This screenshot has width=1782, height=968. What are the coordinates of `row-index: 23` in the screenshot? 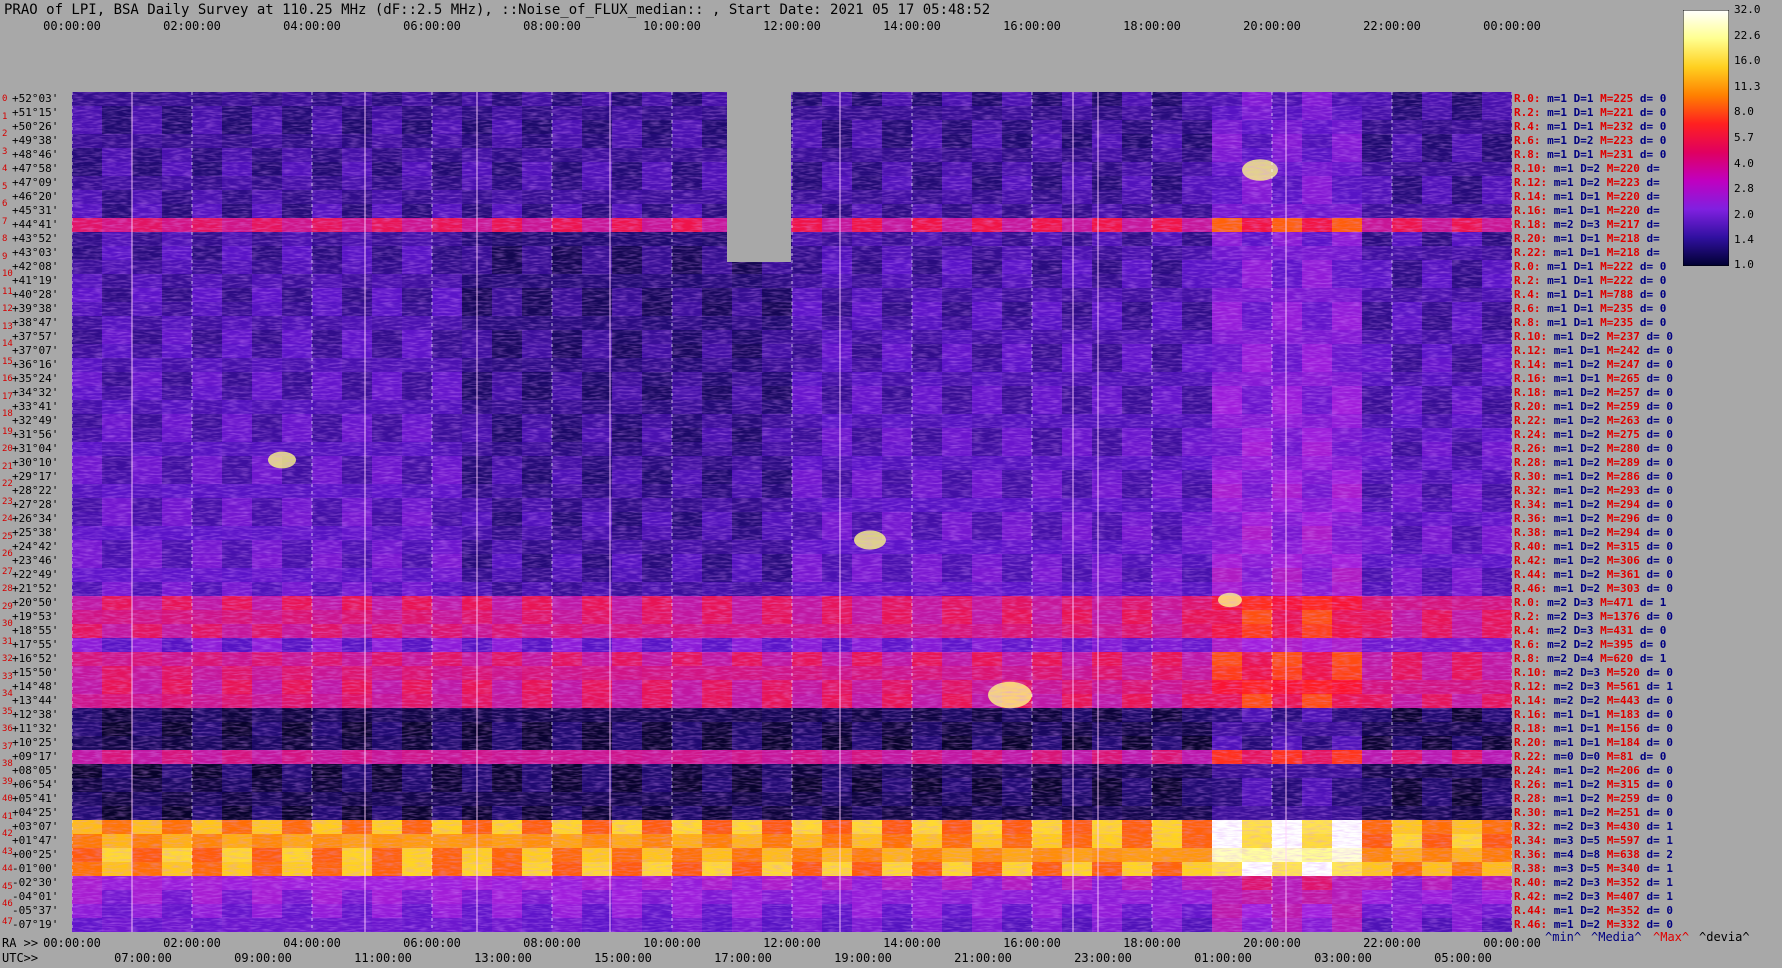 It's located at (7, 501).